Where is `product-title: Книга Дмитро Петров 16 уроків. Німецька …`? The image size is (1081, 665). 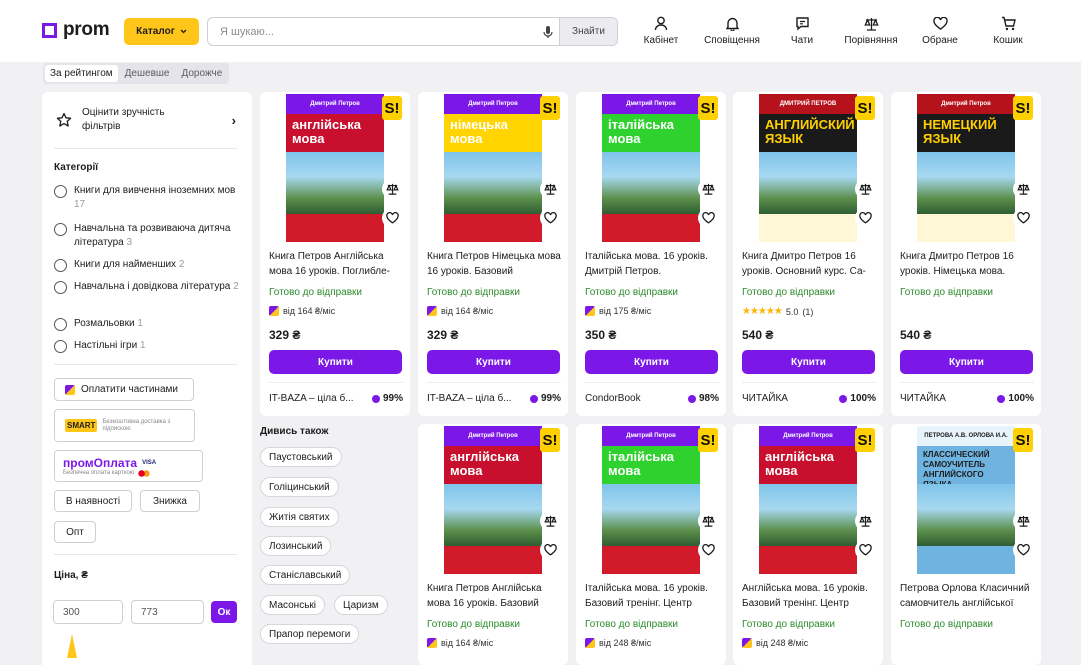 product-title: Книга Дмитро Петров 16 уроків. Німецька … is located at coordinates (967, 264).